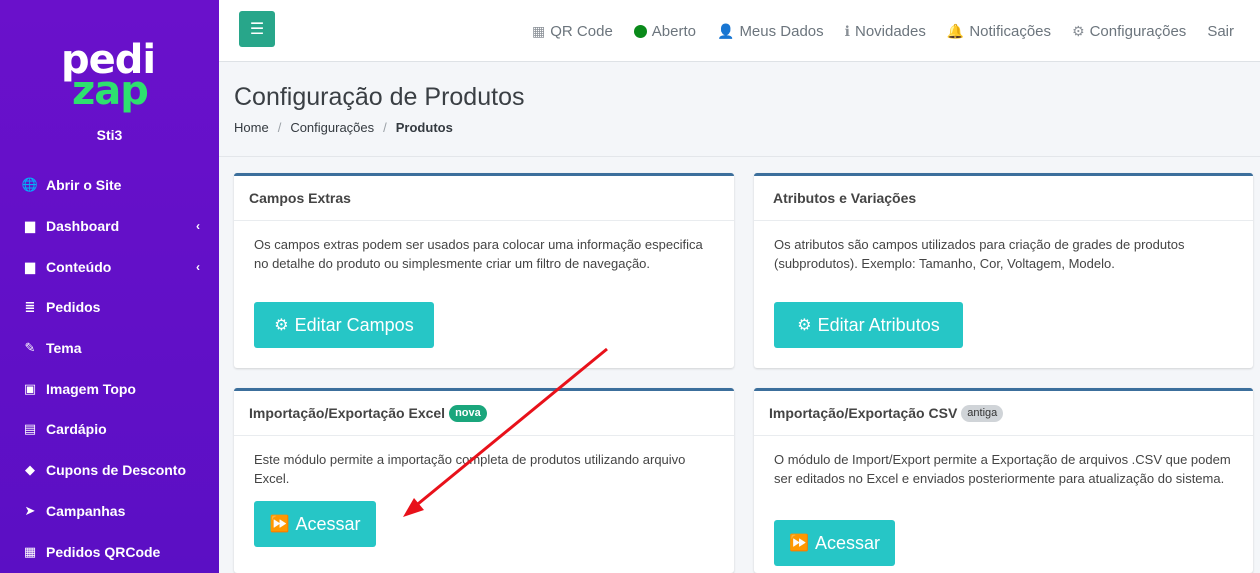 This screenshot has width=1260, height=573. What do you see at coordinates (30, 307) in the screenshot?
I see `orders-icon: ≣` at bounding box center [30, 307].